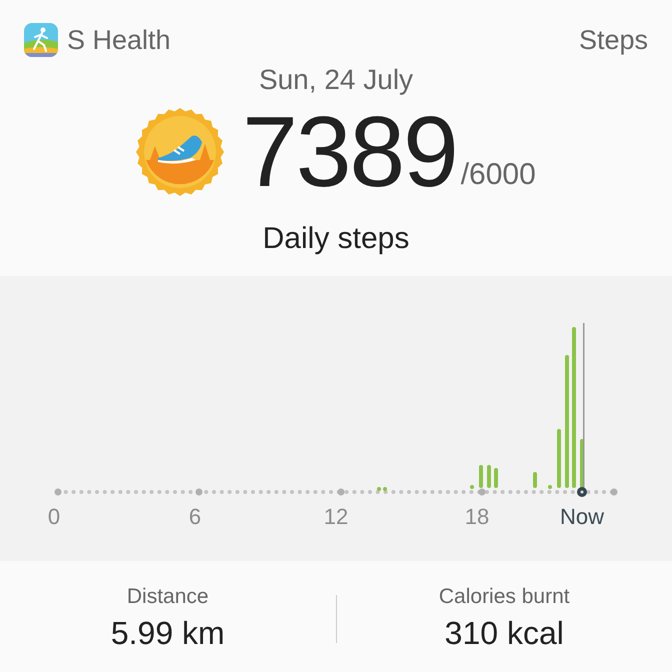 The image size is (672, 672). Describe the element at coordinates (41, 40) in the screenshot. I see `app-logo-icon` at that location.